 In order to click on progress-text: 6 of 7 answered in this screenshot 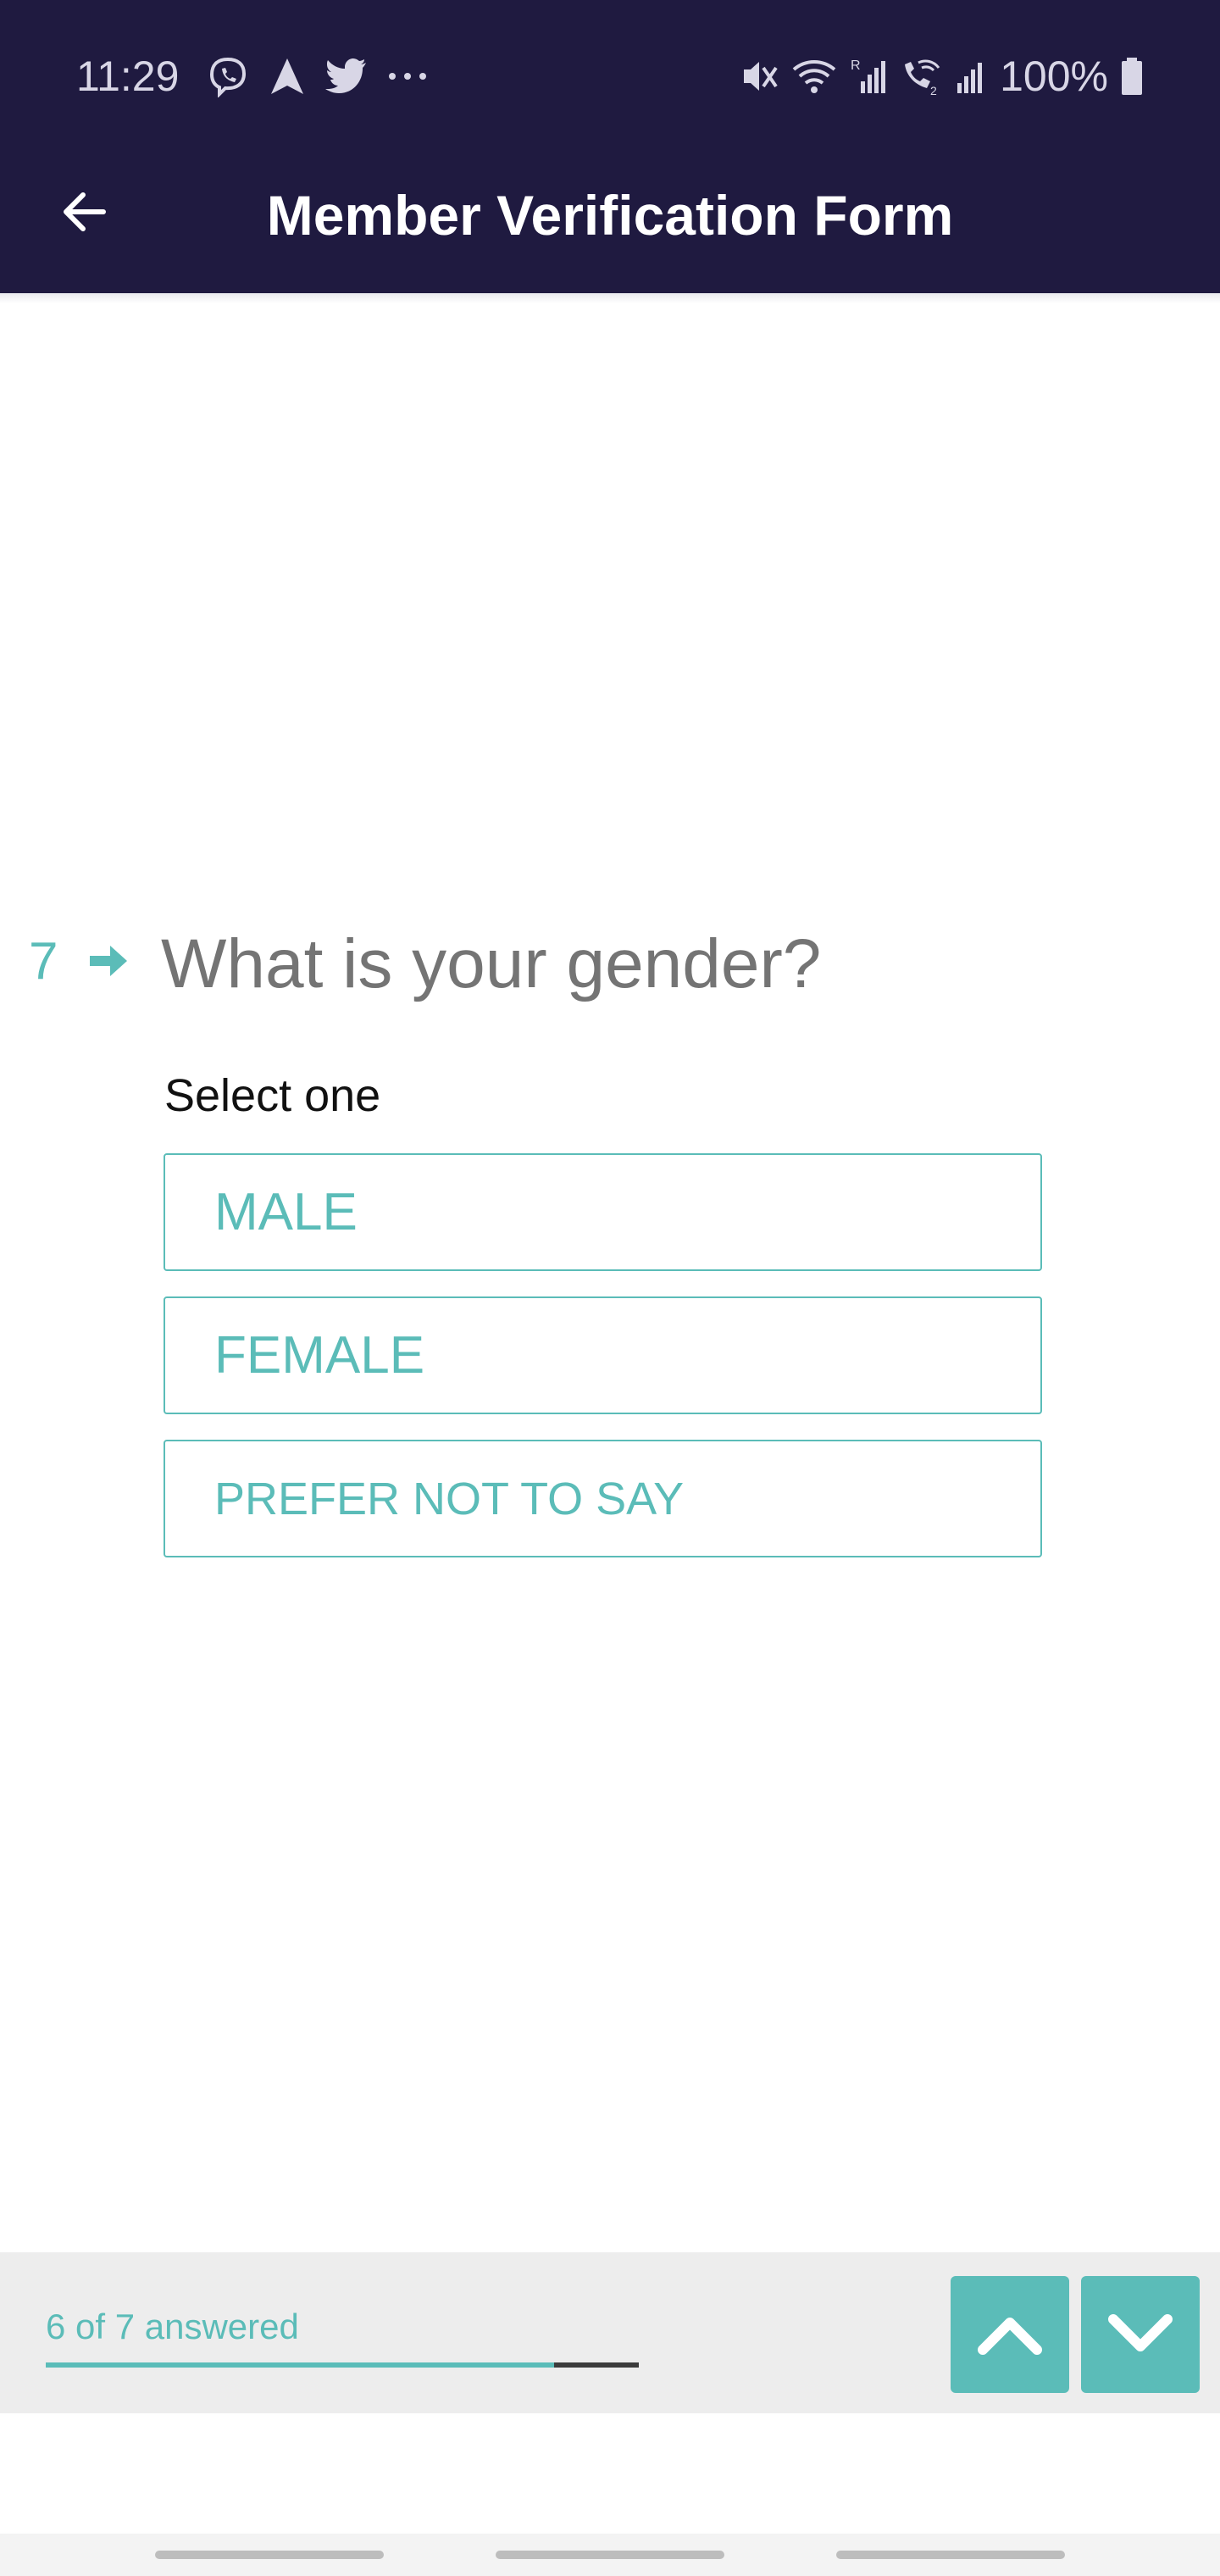, I will do `click(172, 2326)`.